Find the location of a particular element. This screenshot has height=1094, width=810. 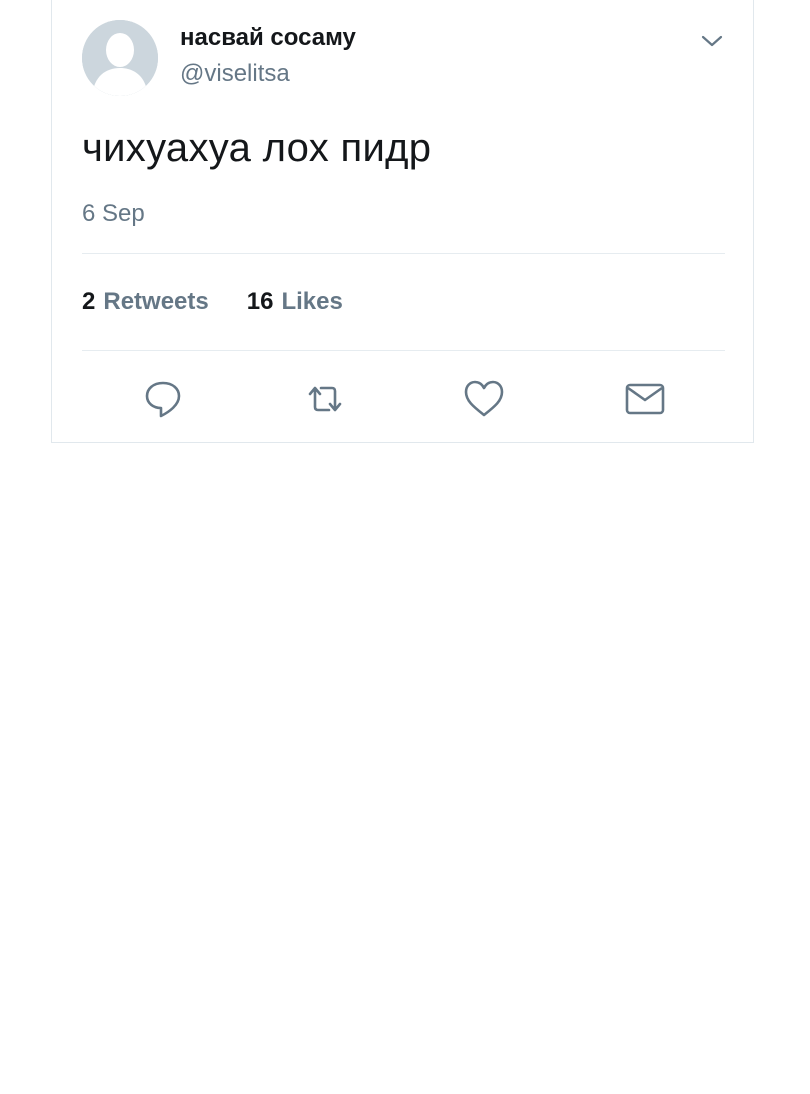

chevron-down-icon is located at coordinates (712, 41).